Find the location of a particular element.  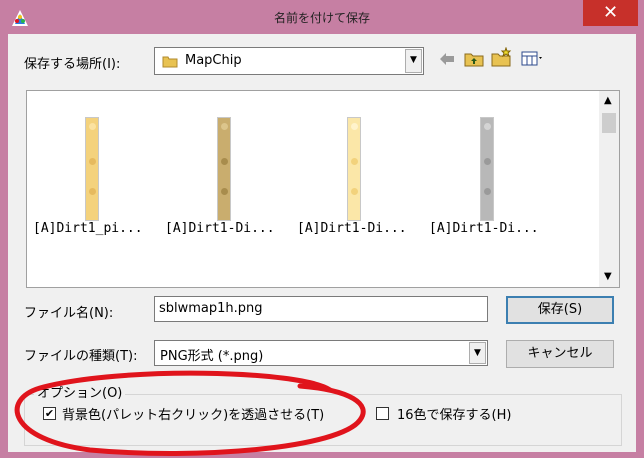

vertical-scrollbar: ▲ ▼ is located at coordinates (609, 189).